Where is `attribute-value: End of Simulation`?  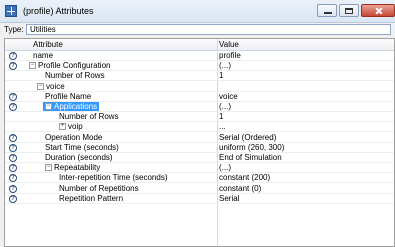 attribute-value: End of Simulation is located at coordinates (250, 157).